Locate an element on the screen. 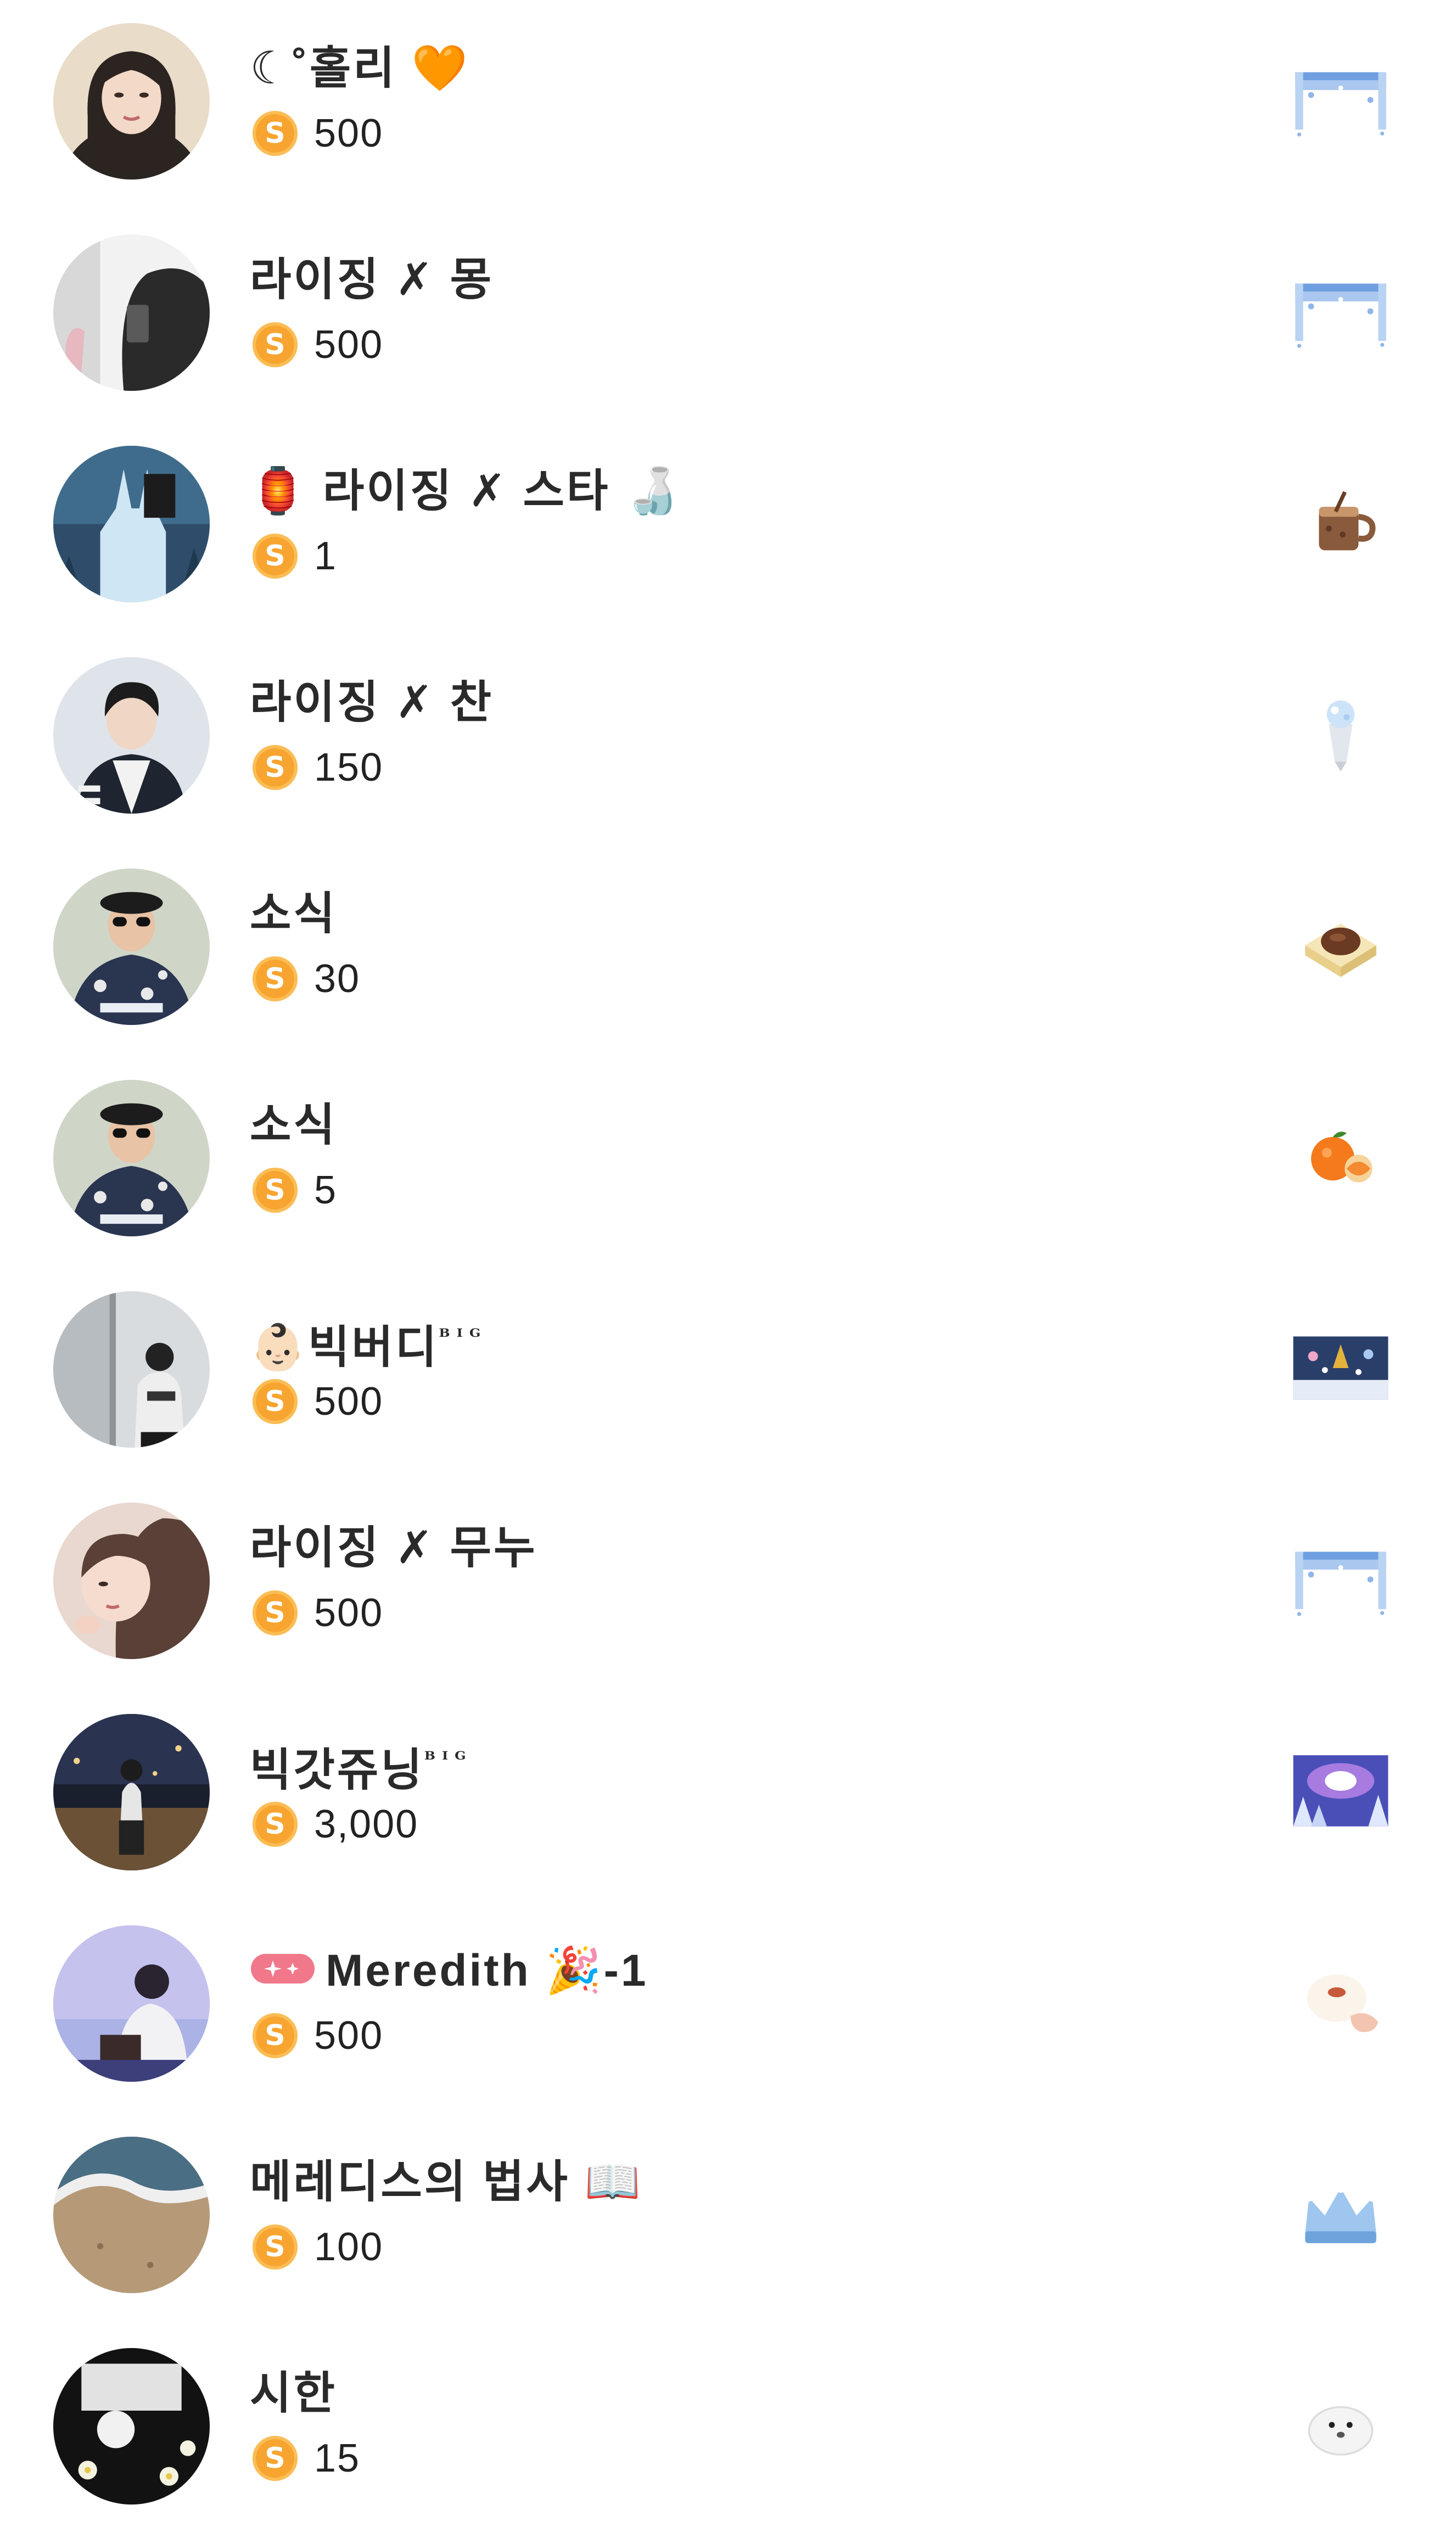  user-name: 🏮 라이징 ✗ 스타 🍶 is located at coordinates (467, 491).